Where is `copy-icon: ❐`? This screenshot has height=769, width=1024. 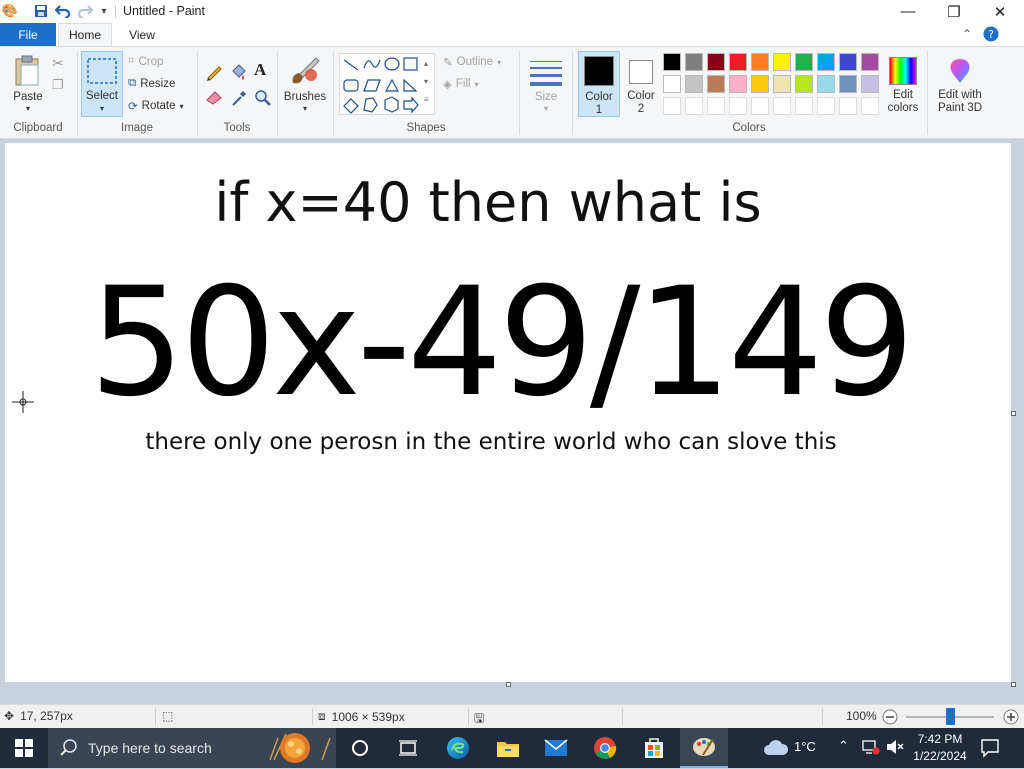 copy-icon: ❐ is located at coordinates (58, 85).